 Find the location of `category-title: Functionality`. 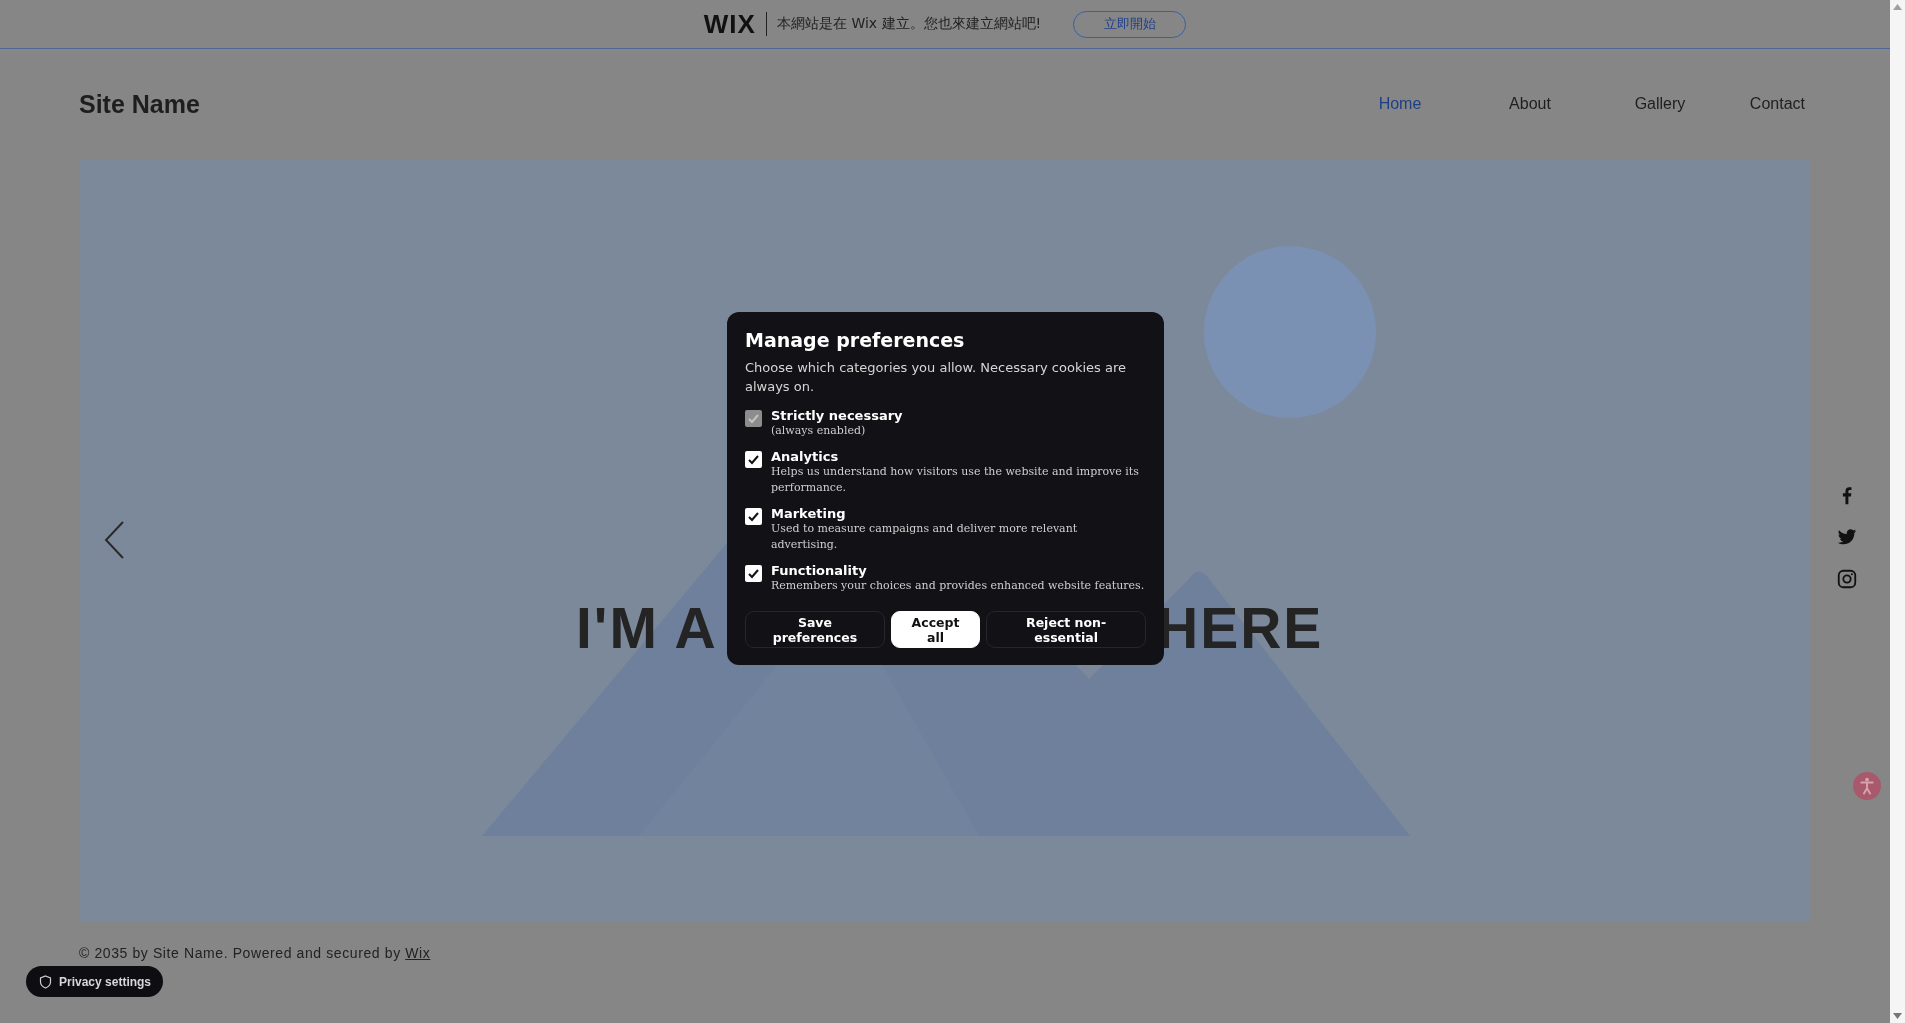

category-title: Functionality is located at coordinates (819, 570).